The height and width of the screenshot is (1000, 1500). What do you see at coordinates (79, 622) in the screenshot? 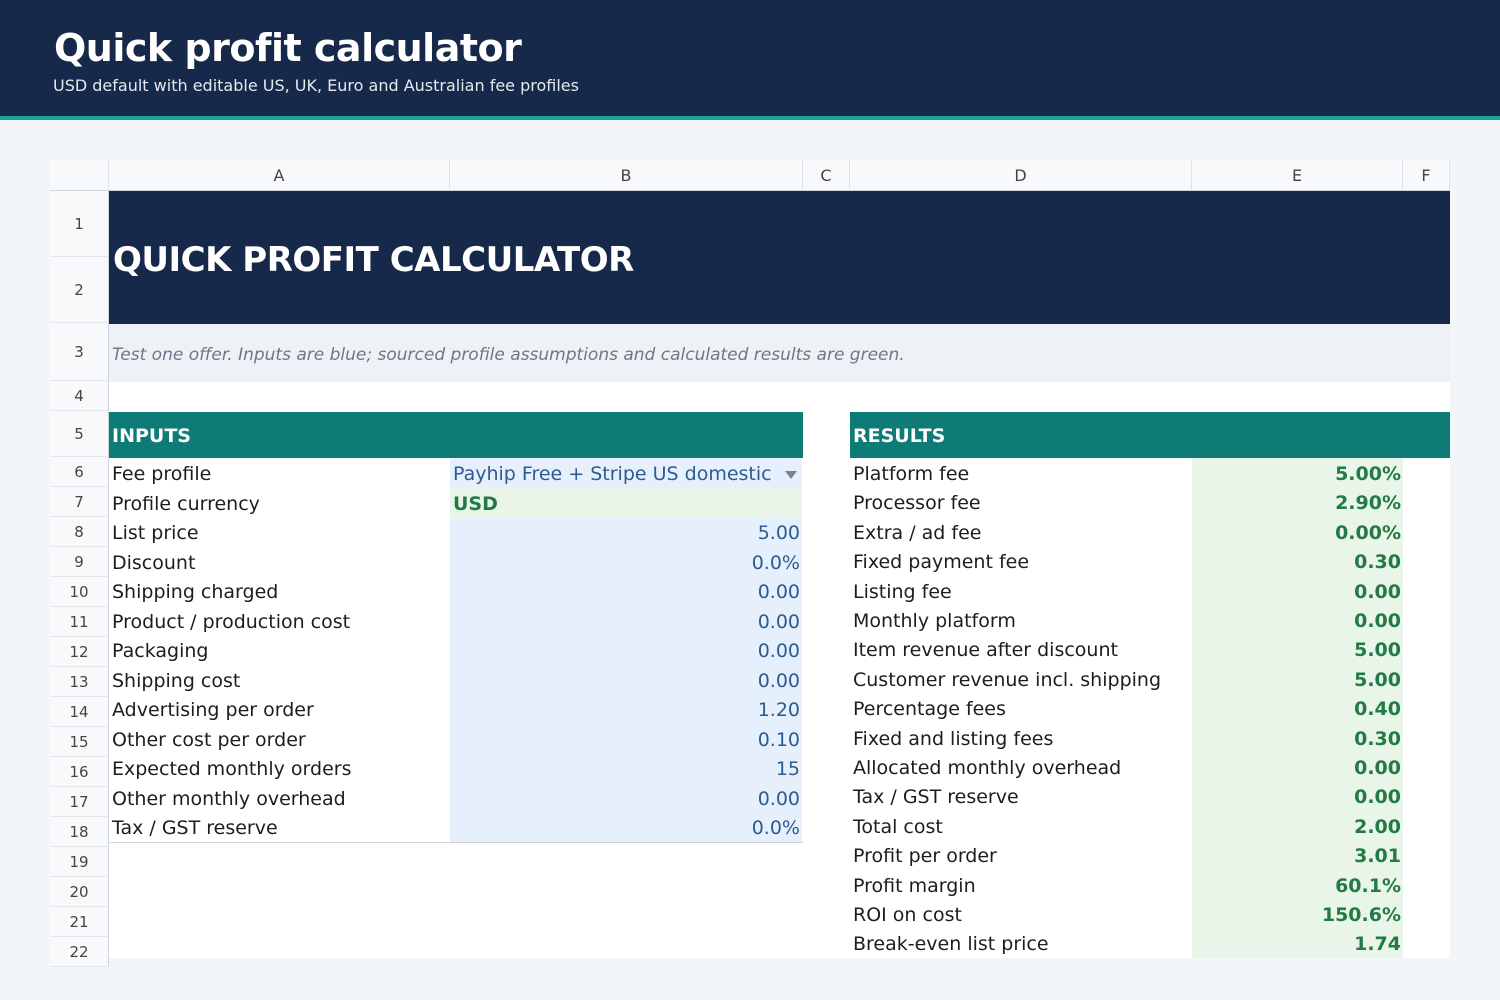
I see `row-header-11: 11` at bounding box center [79, 622].